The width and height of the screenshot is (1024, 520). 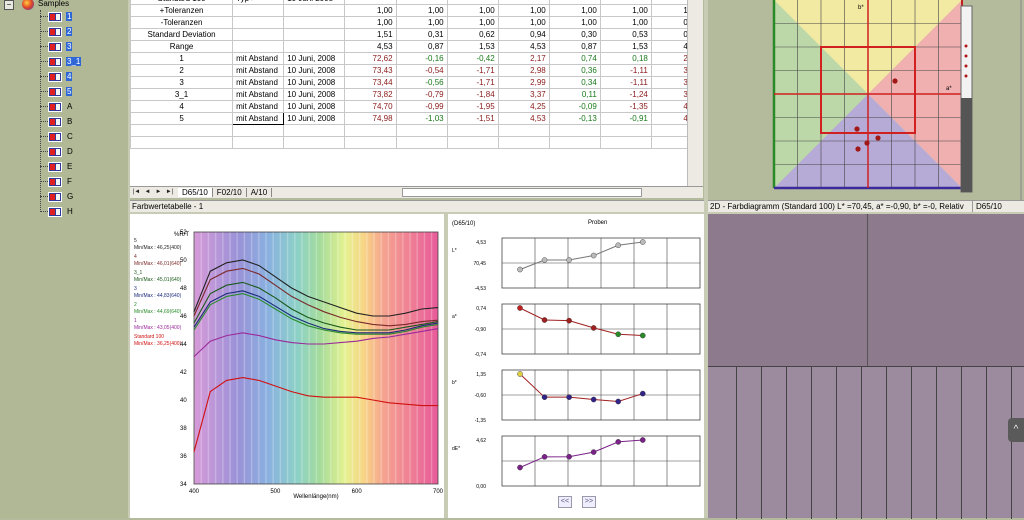 What do you see at coordinates (695, 93) in the screenshot?
I see `table-vertical-scrollbar` at bounding box center [695, 93].